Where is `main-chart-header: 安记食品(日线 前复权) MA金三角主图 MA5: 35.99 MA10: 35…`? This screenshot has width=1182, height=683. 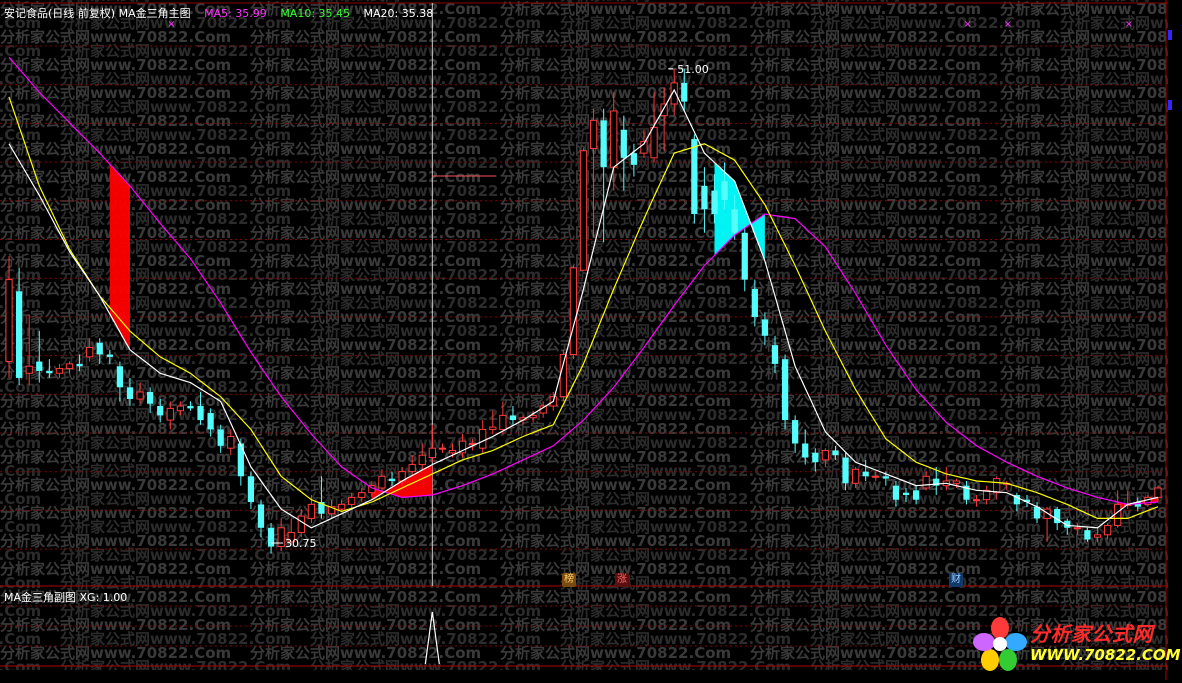
main-chart-header: 安记食品(日线 前复权) MA金三角主图 MA5: 35.99 MA10: 35… is located at coordinates (223, 13).